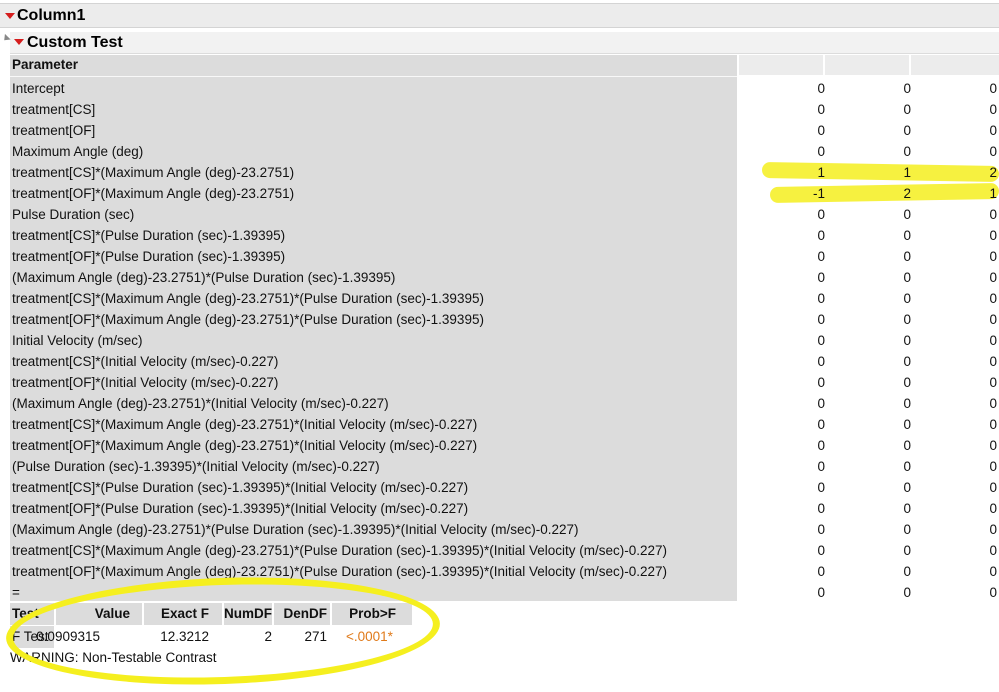 The width and height of the screenshot is (999, 692). Describe the element at coordinates (75, 42) in the screenshot. I see `report-title: Custom Test` at that location.